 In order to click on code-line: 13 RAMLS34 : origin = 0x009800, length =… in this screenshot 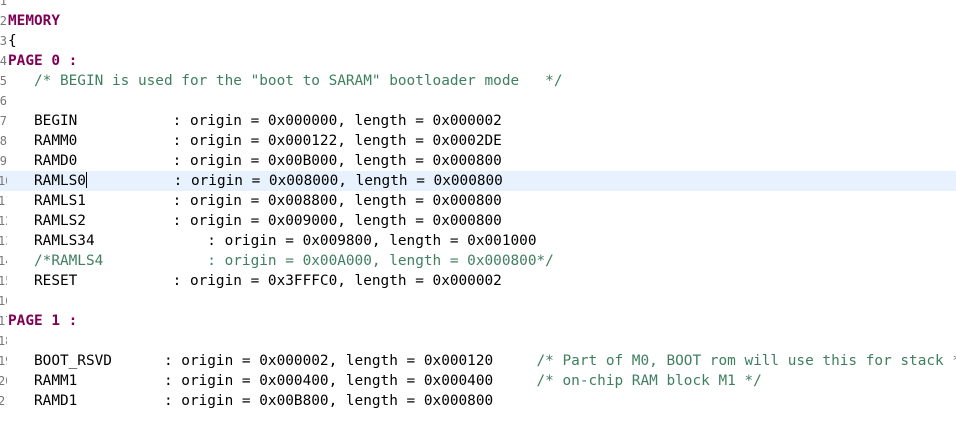, I will do `click(478, 241)`.